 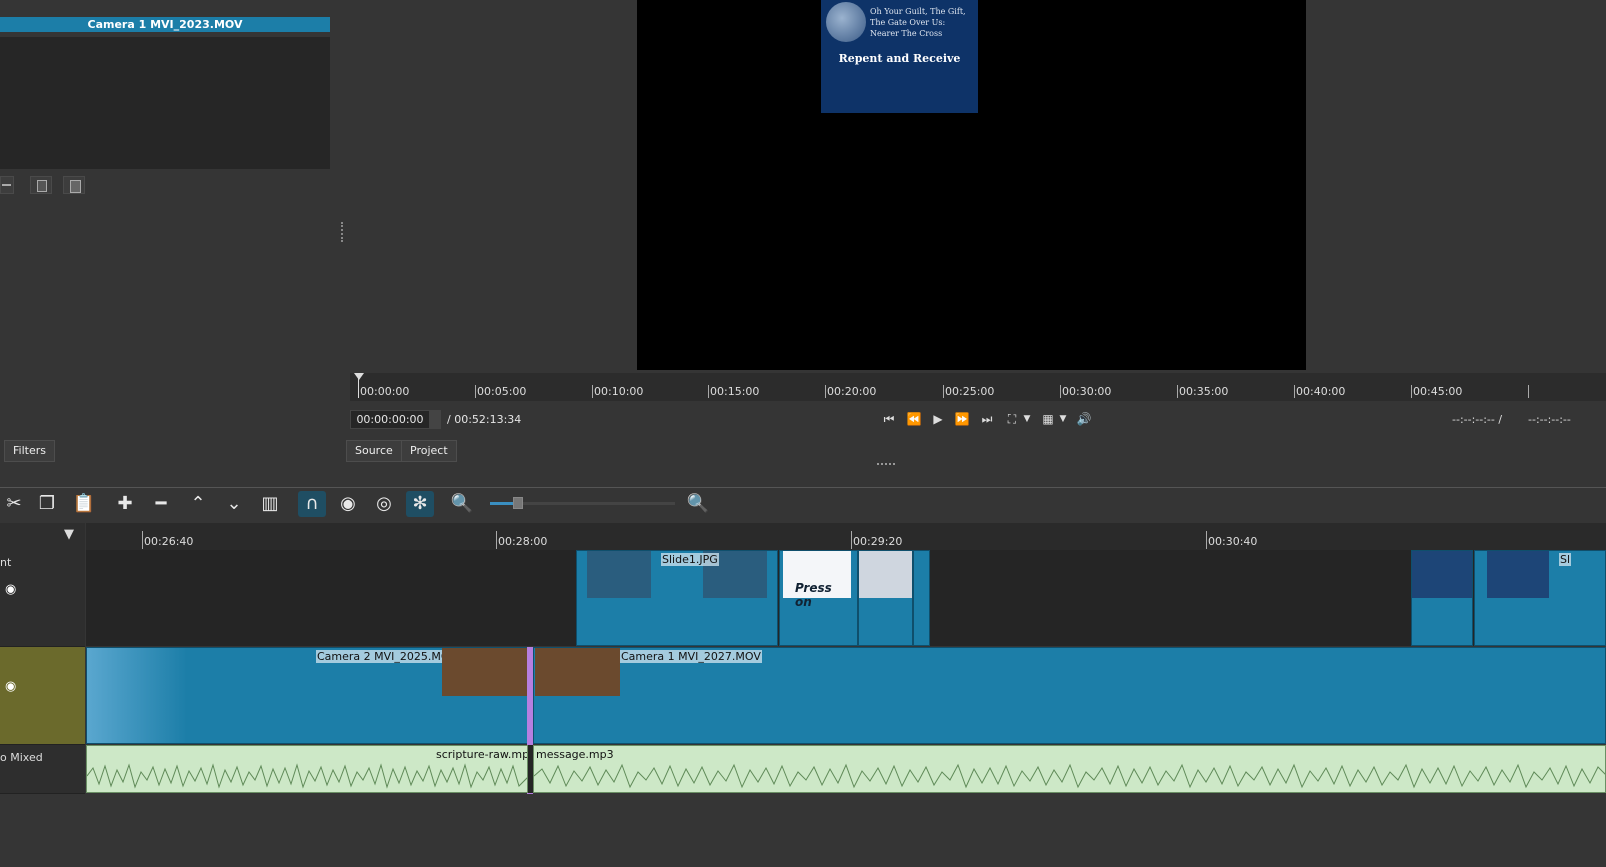 What do you see at coordinates (125, 504) in the screenshot?
I see `append-button: ✚` at bounding box center [125, 504].